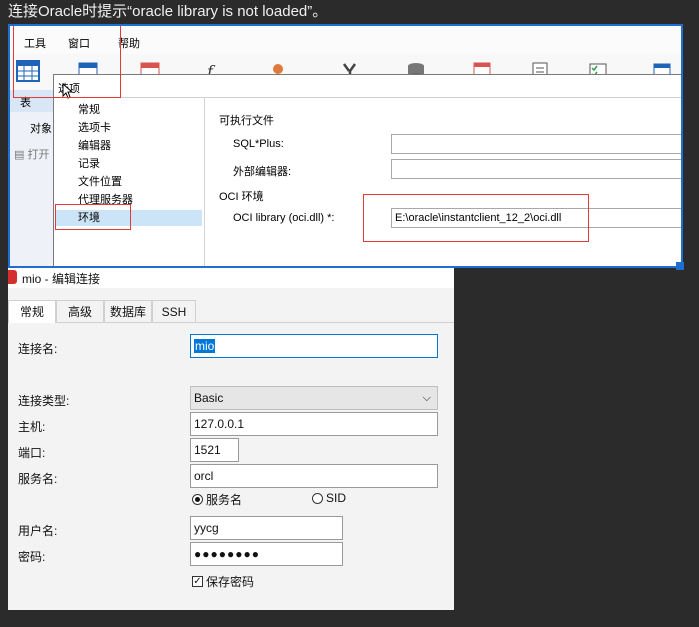 The height and width of the screenshot is (627, 699). What do you see at coordinates (32, 427) in the screenshot?
I see `host-label: 主机:` at bounding box center [32, 427].